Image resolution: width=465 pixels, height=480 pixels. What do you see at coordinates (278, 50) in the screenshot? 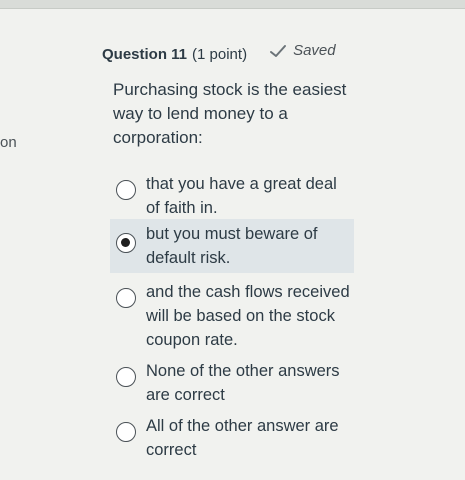
I see `checkmark-icon` at bounding box center [278, 50].